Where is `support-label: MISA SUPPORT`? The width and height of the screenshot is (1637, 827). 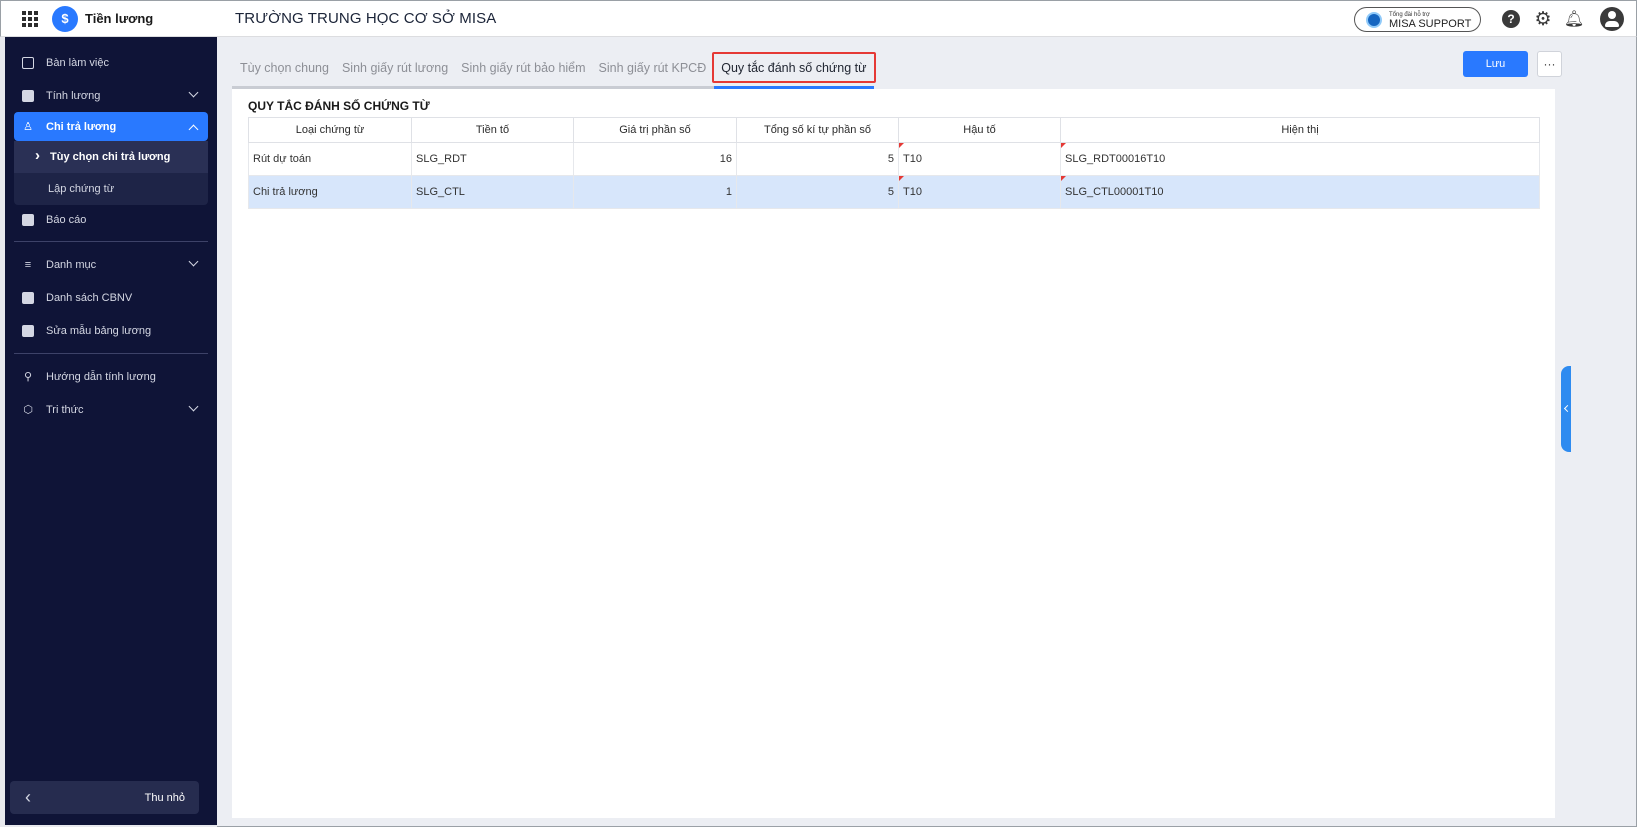
support-label: MISA SUPPORT is located at coordinates (1430, 23).